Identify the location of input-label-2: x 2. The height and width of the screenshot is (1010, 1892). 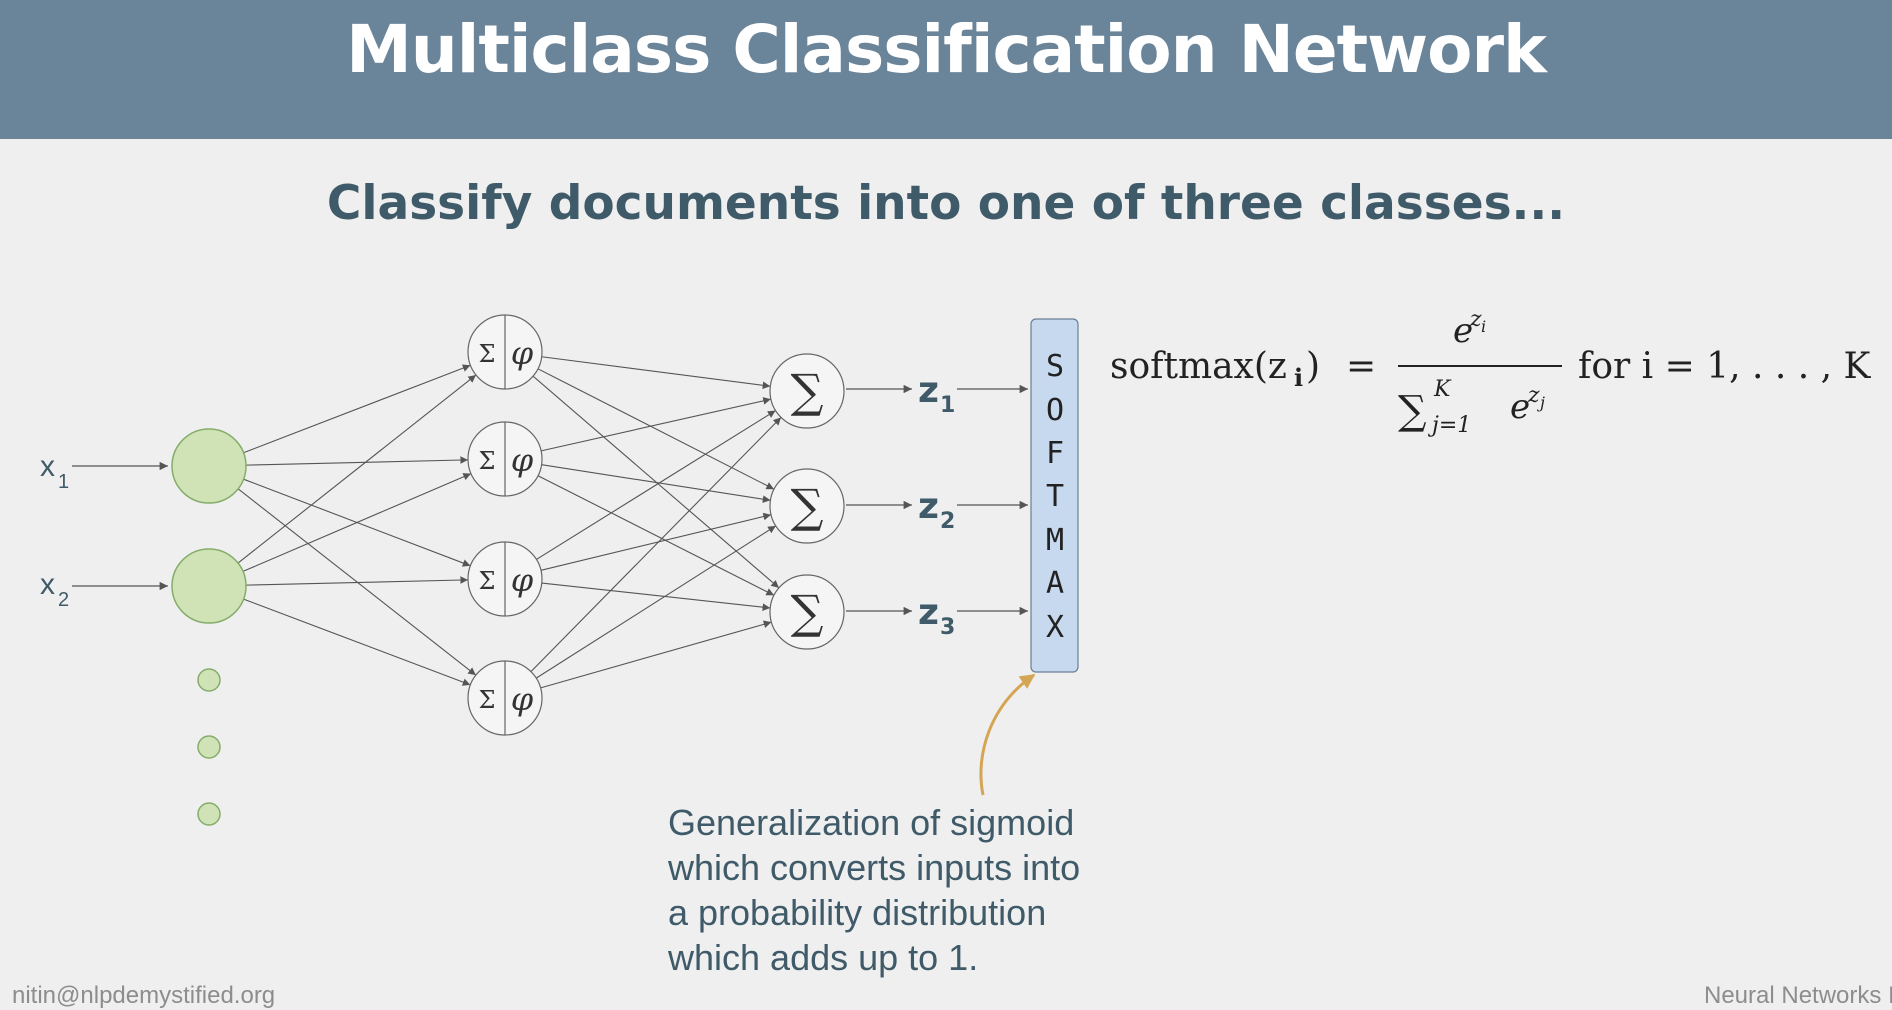
(104, 589).